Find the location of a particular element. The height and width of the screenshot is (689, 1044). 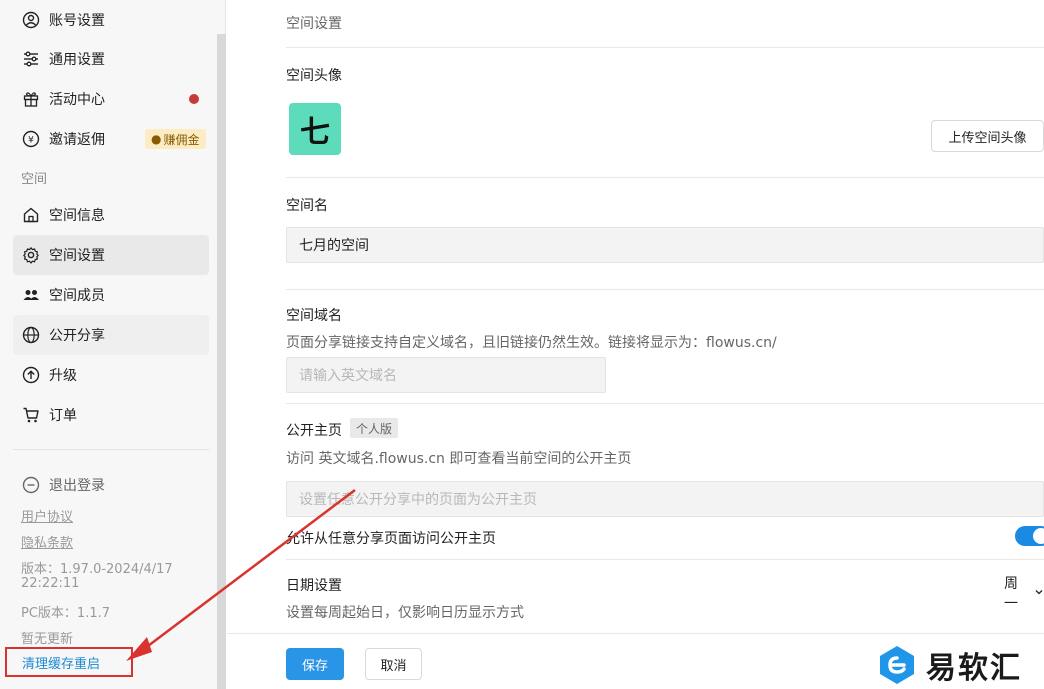

brand-logo-icon is located at coordinates (897, 665).